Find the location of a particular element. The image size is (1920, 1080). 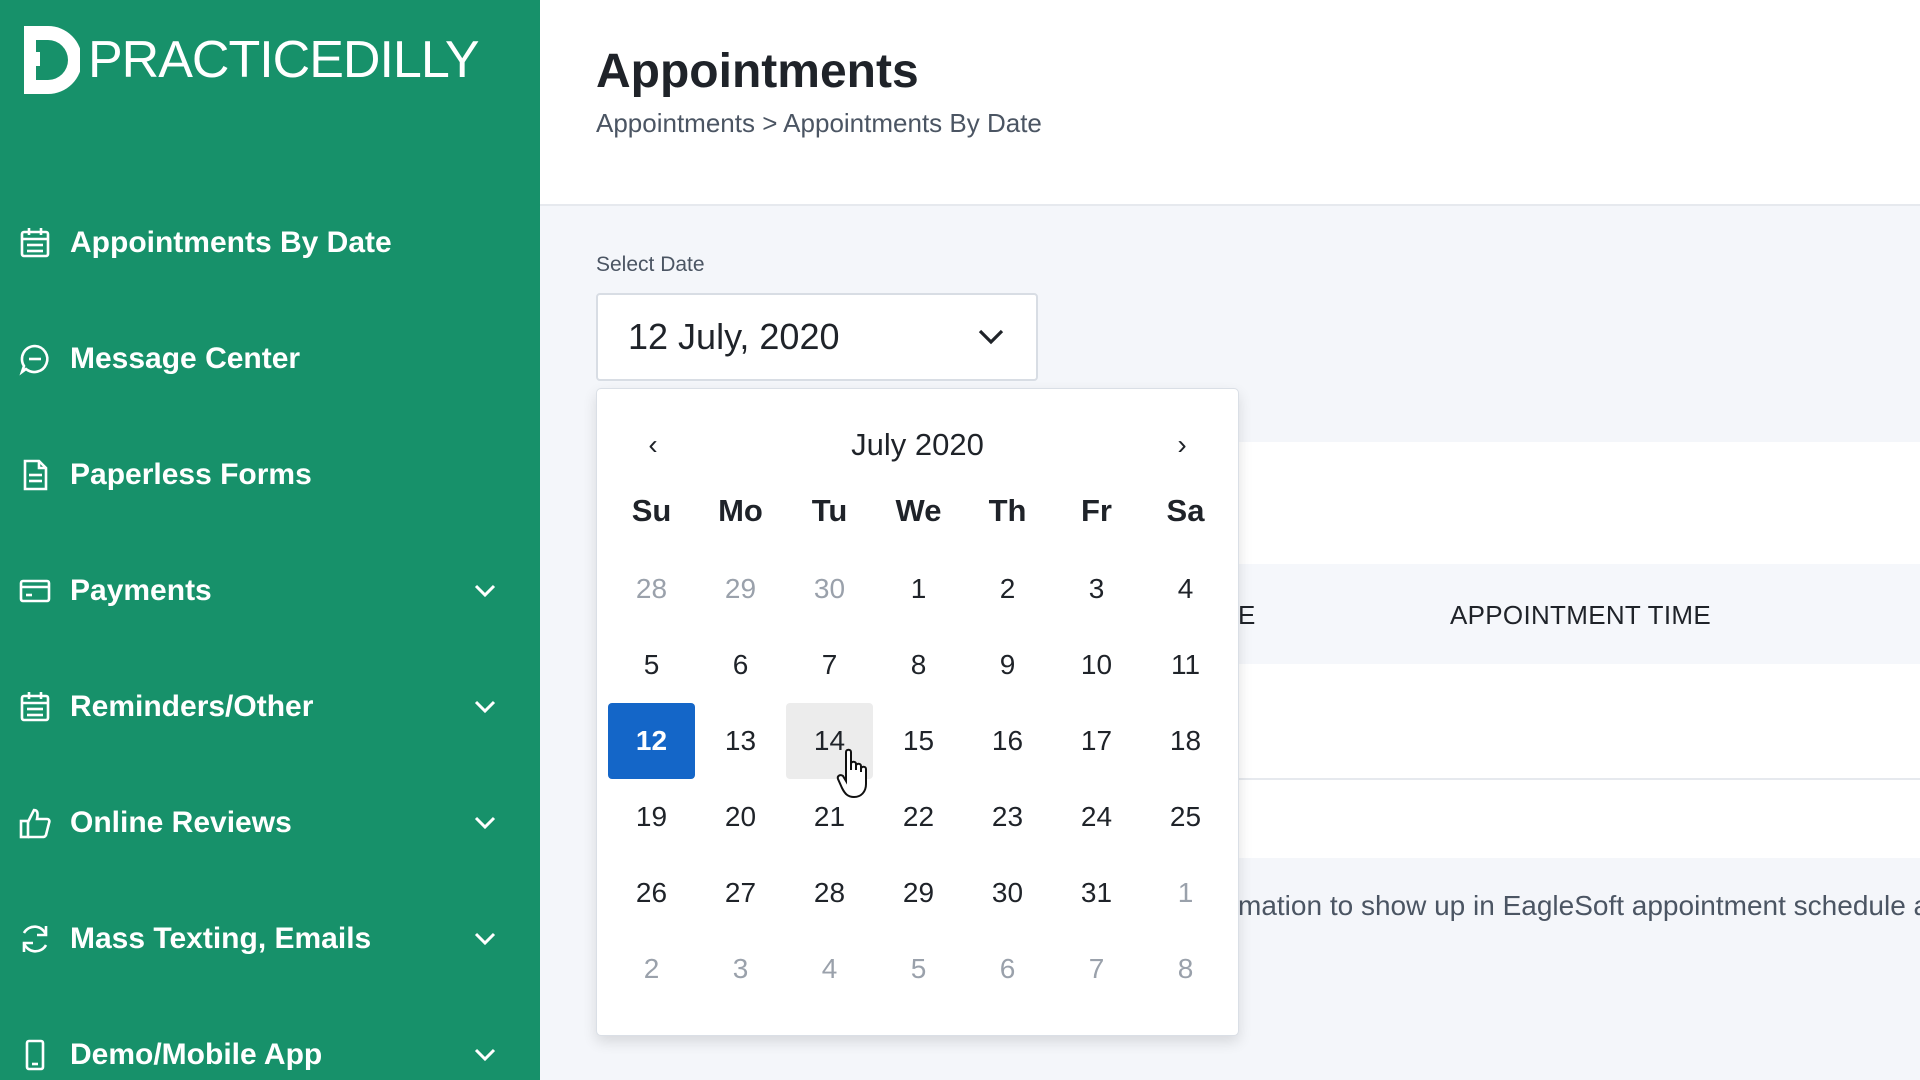

sidebar-item-reminders-other: Reminders/Other is located at coordinates (270, 707).